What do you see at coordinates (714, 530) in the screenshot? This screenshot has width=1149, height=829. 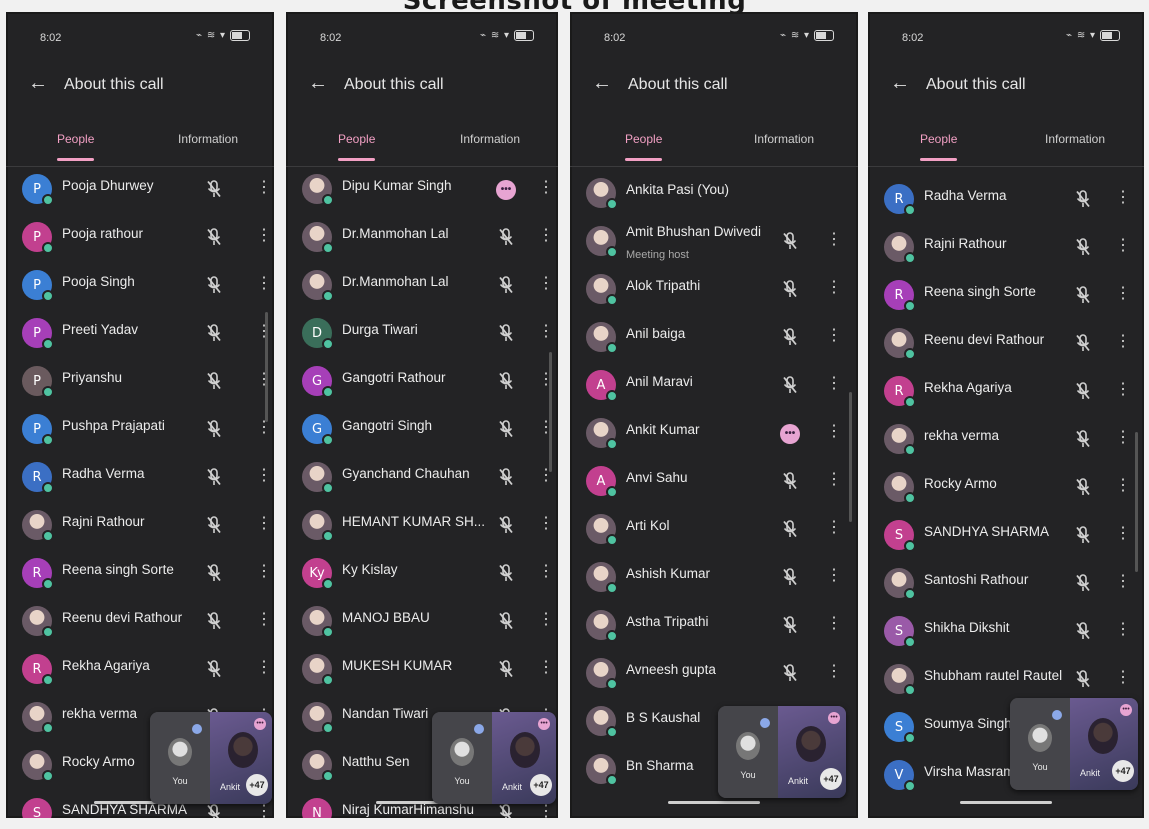 I see `participant-row: Arti Kol ⋮` at bounding box center [714, 530].